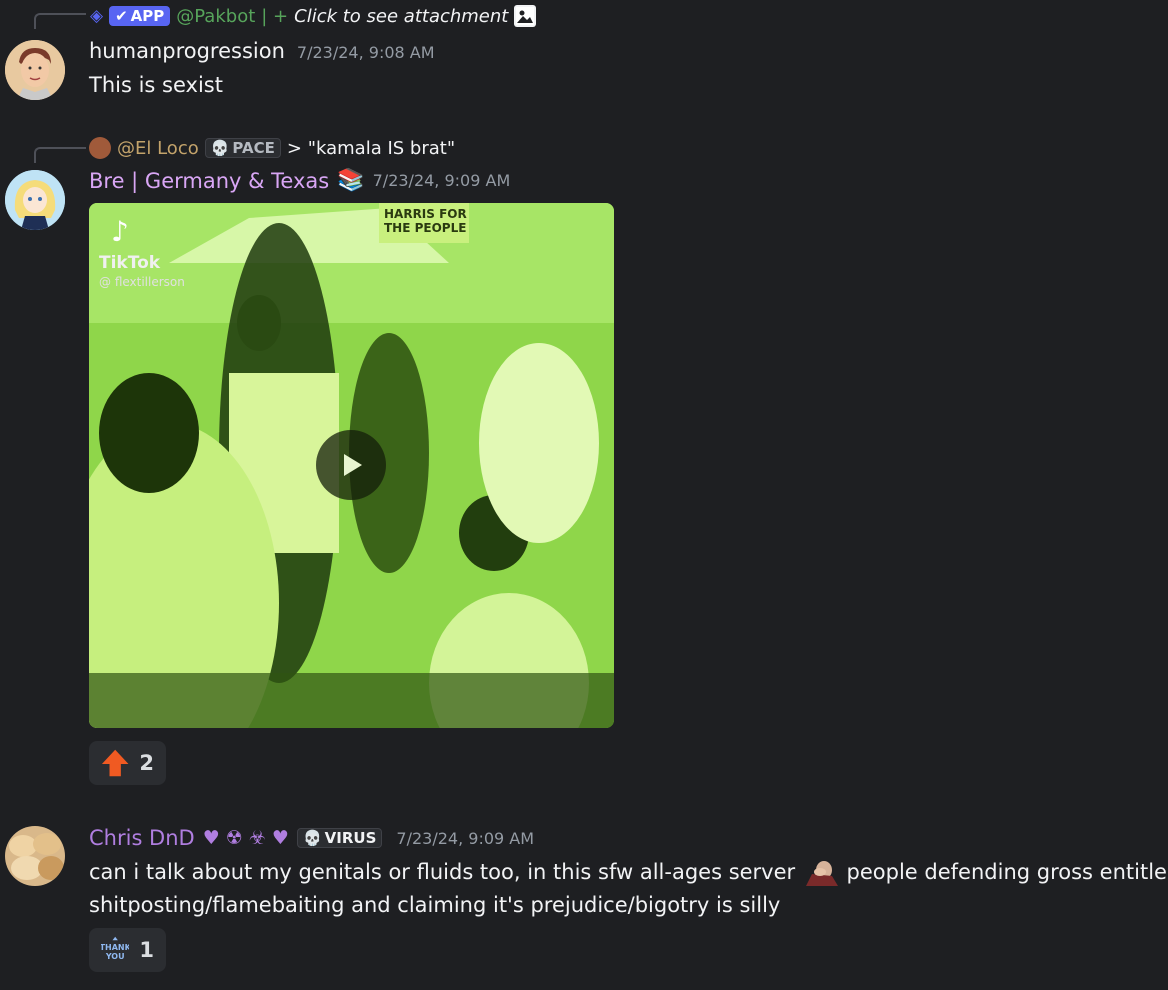 This screenshot has width=1168, height=990. Describe the element at coordinates (209, 181) in the screenshot. I see `username: Bre | Germany & Texas` at that location.